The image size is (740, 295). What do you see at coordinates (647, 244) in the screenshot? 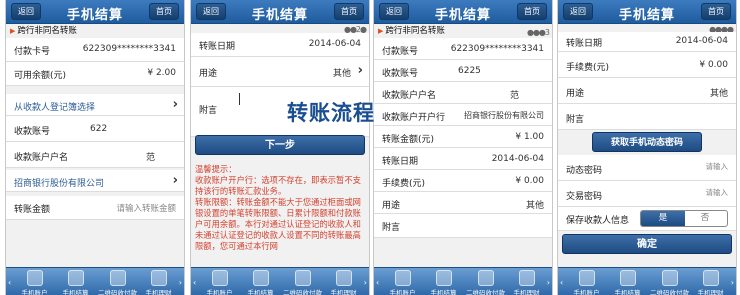
I see `confirm-button: 确定` at bounding box center [647, 244].